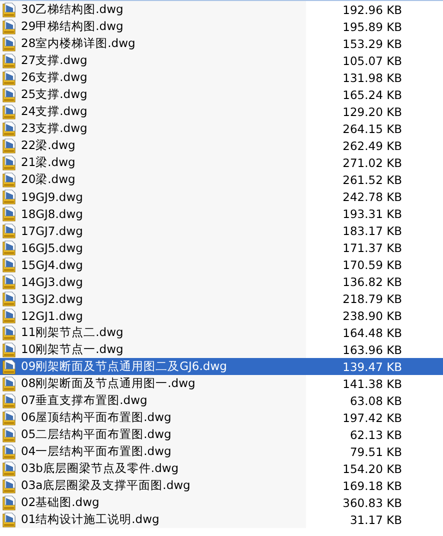 The width and height of the screenshot is (443, 536). Describe the element at coordinates (372, 367) in the screenshot. I see `file-size: 139.47 KB` at that location.